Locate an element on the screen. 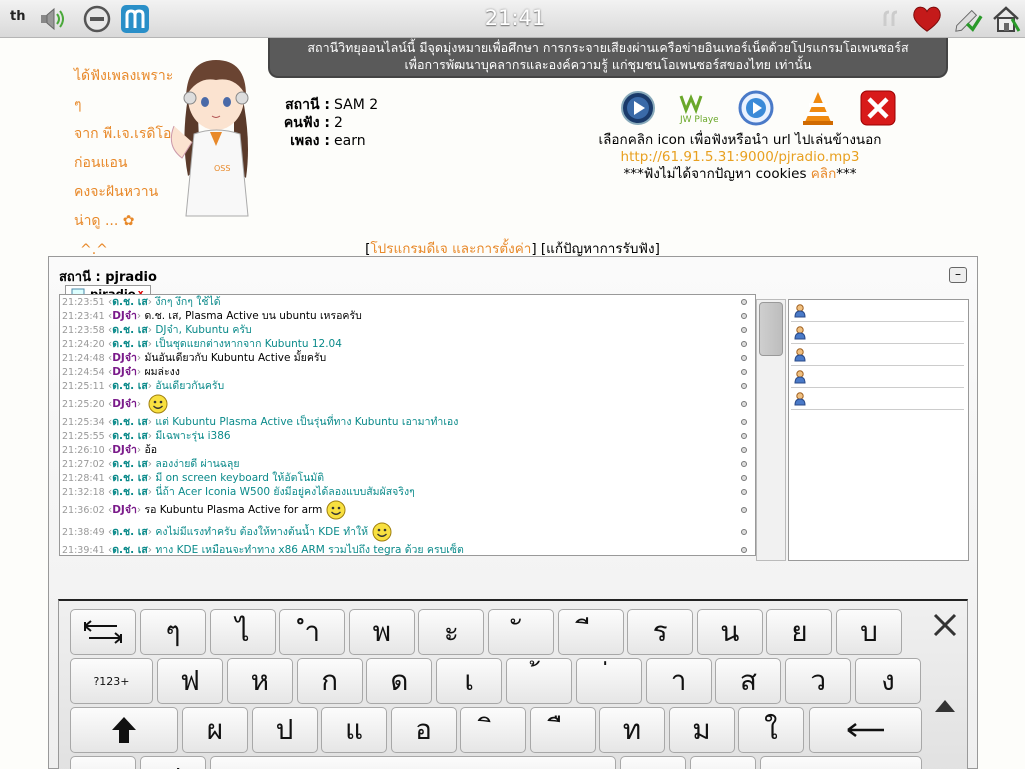  key-16: เ is located at coordinates (469, 681).